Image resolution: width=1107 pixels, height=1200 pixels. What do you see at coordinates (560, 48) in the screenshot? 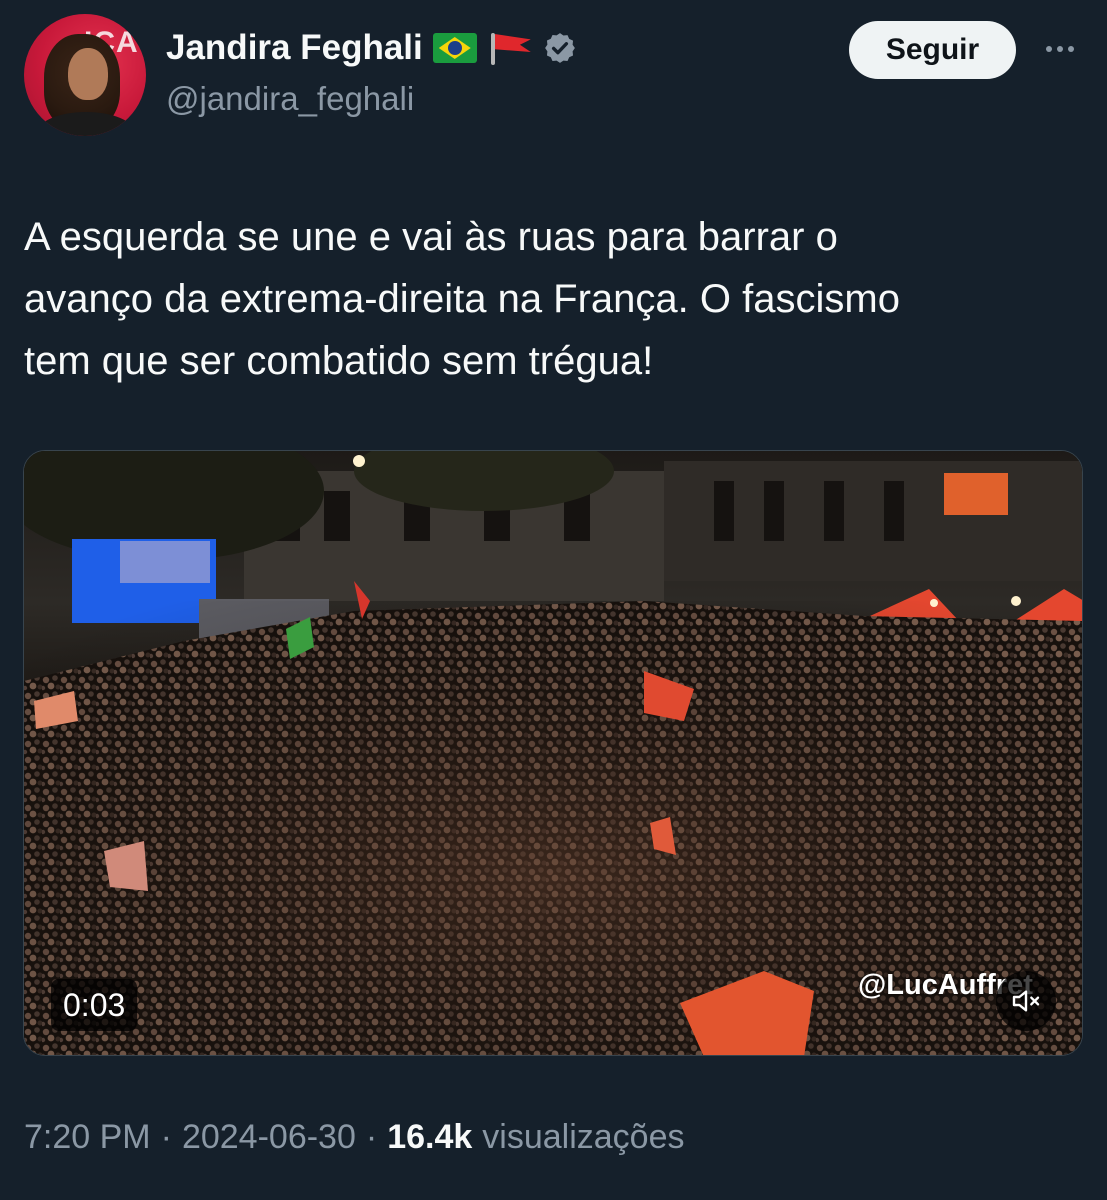
I see `verified-badge-icon` at bounding box center [560, 48].